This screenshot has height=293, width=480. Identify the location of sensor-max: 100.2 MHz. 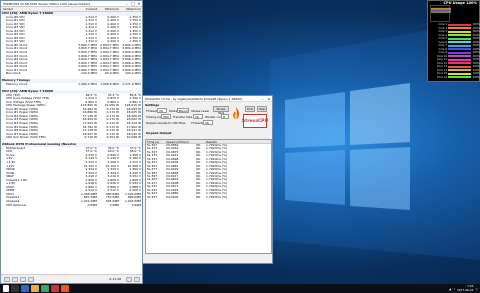
(133, 74).